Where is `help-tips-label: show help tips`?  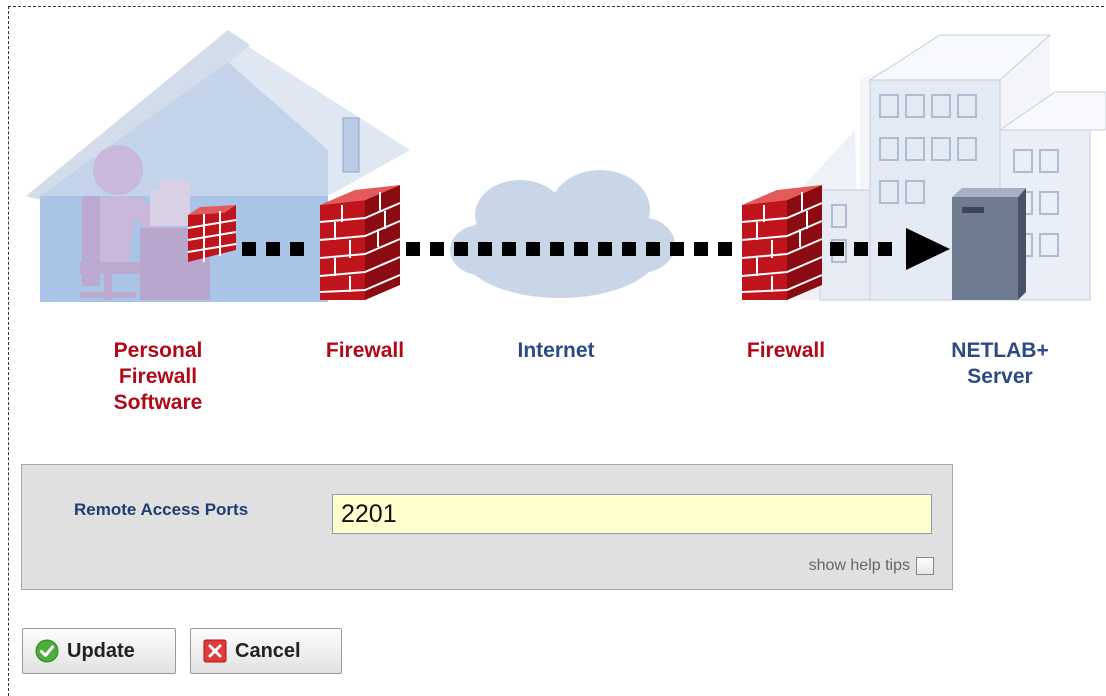
help-tips-label: show help tips is located at coordinates (859, 565).